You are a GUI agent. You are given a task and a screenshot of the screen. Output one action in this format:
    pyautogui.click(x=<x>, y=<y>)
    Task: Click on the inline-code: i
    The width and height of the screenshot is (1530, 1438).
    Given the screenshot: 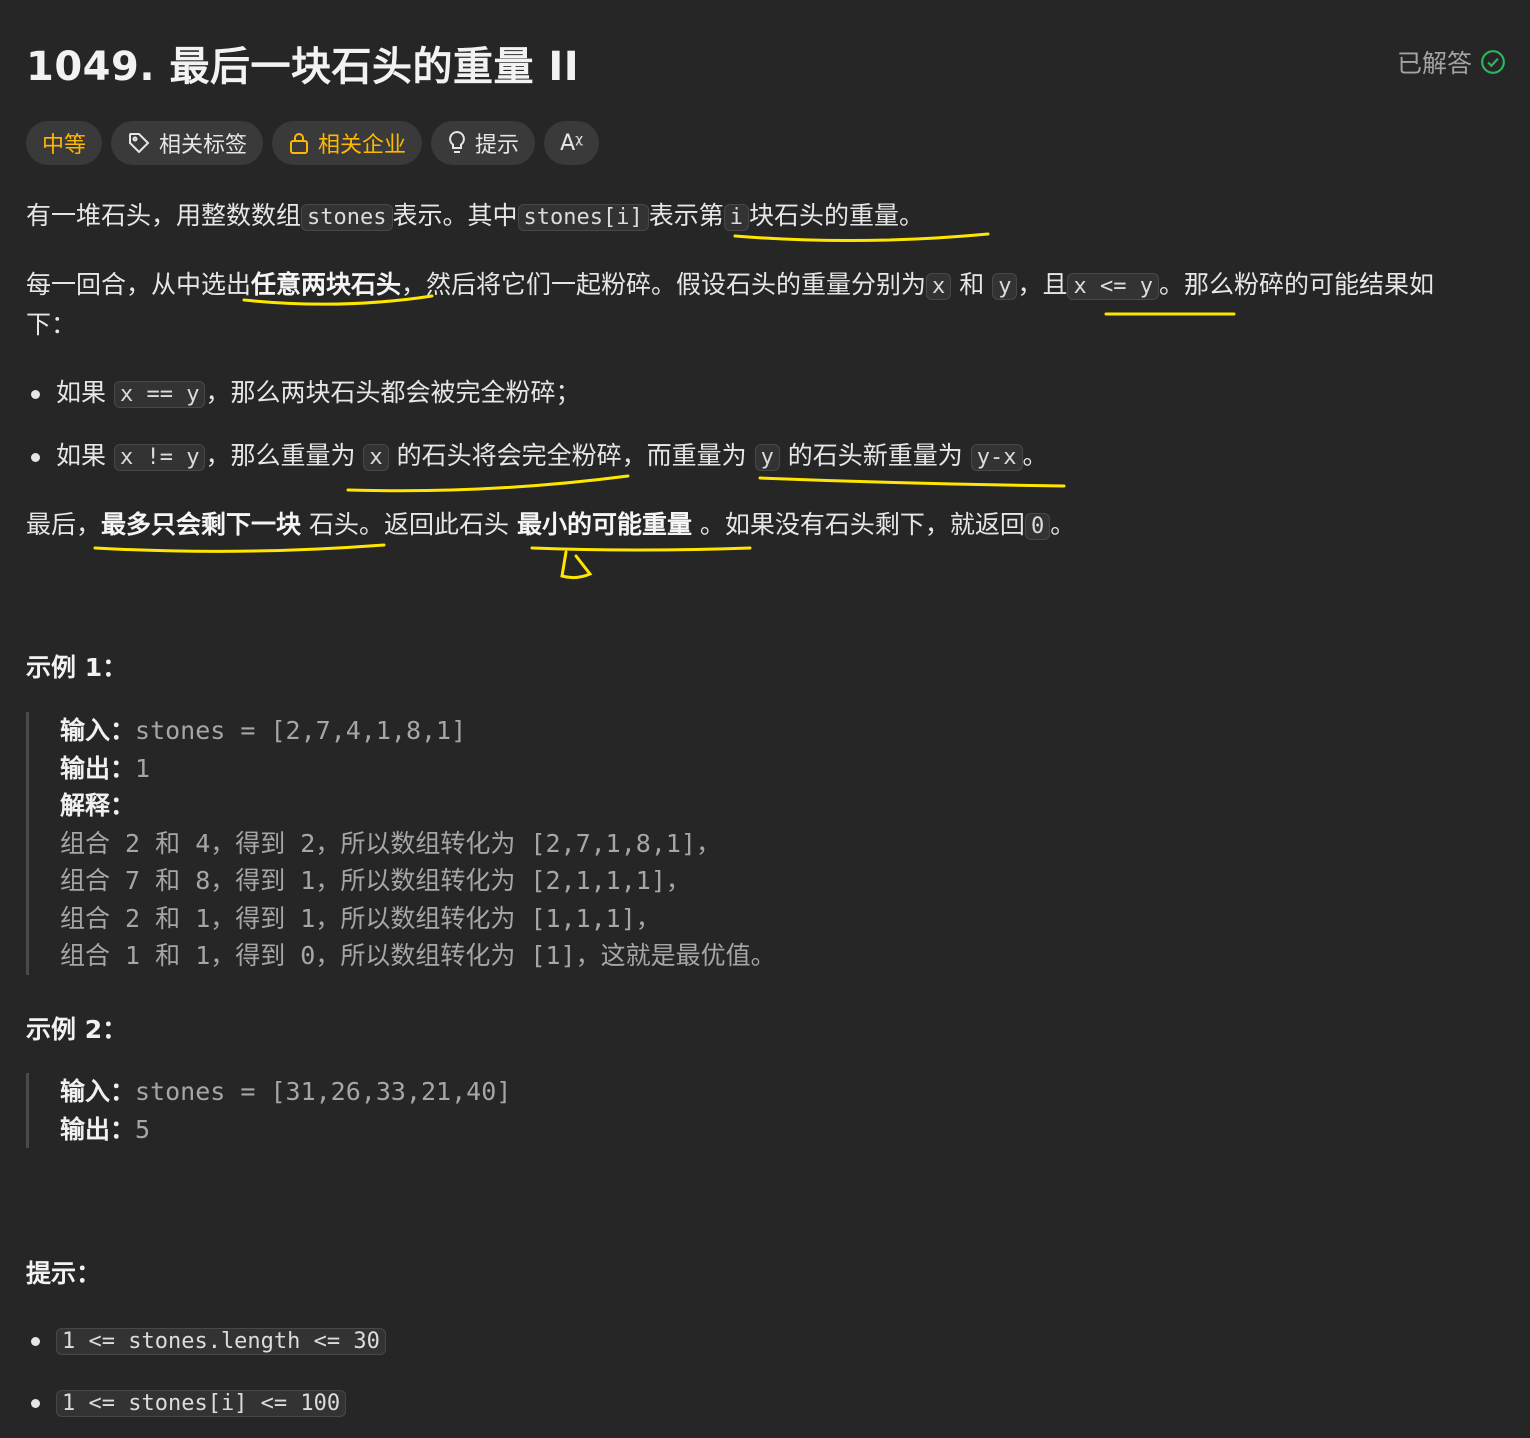 What is the action you would take?
    pyautogui.click(x=736, y=217)
    